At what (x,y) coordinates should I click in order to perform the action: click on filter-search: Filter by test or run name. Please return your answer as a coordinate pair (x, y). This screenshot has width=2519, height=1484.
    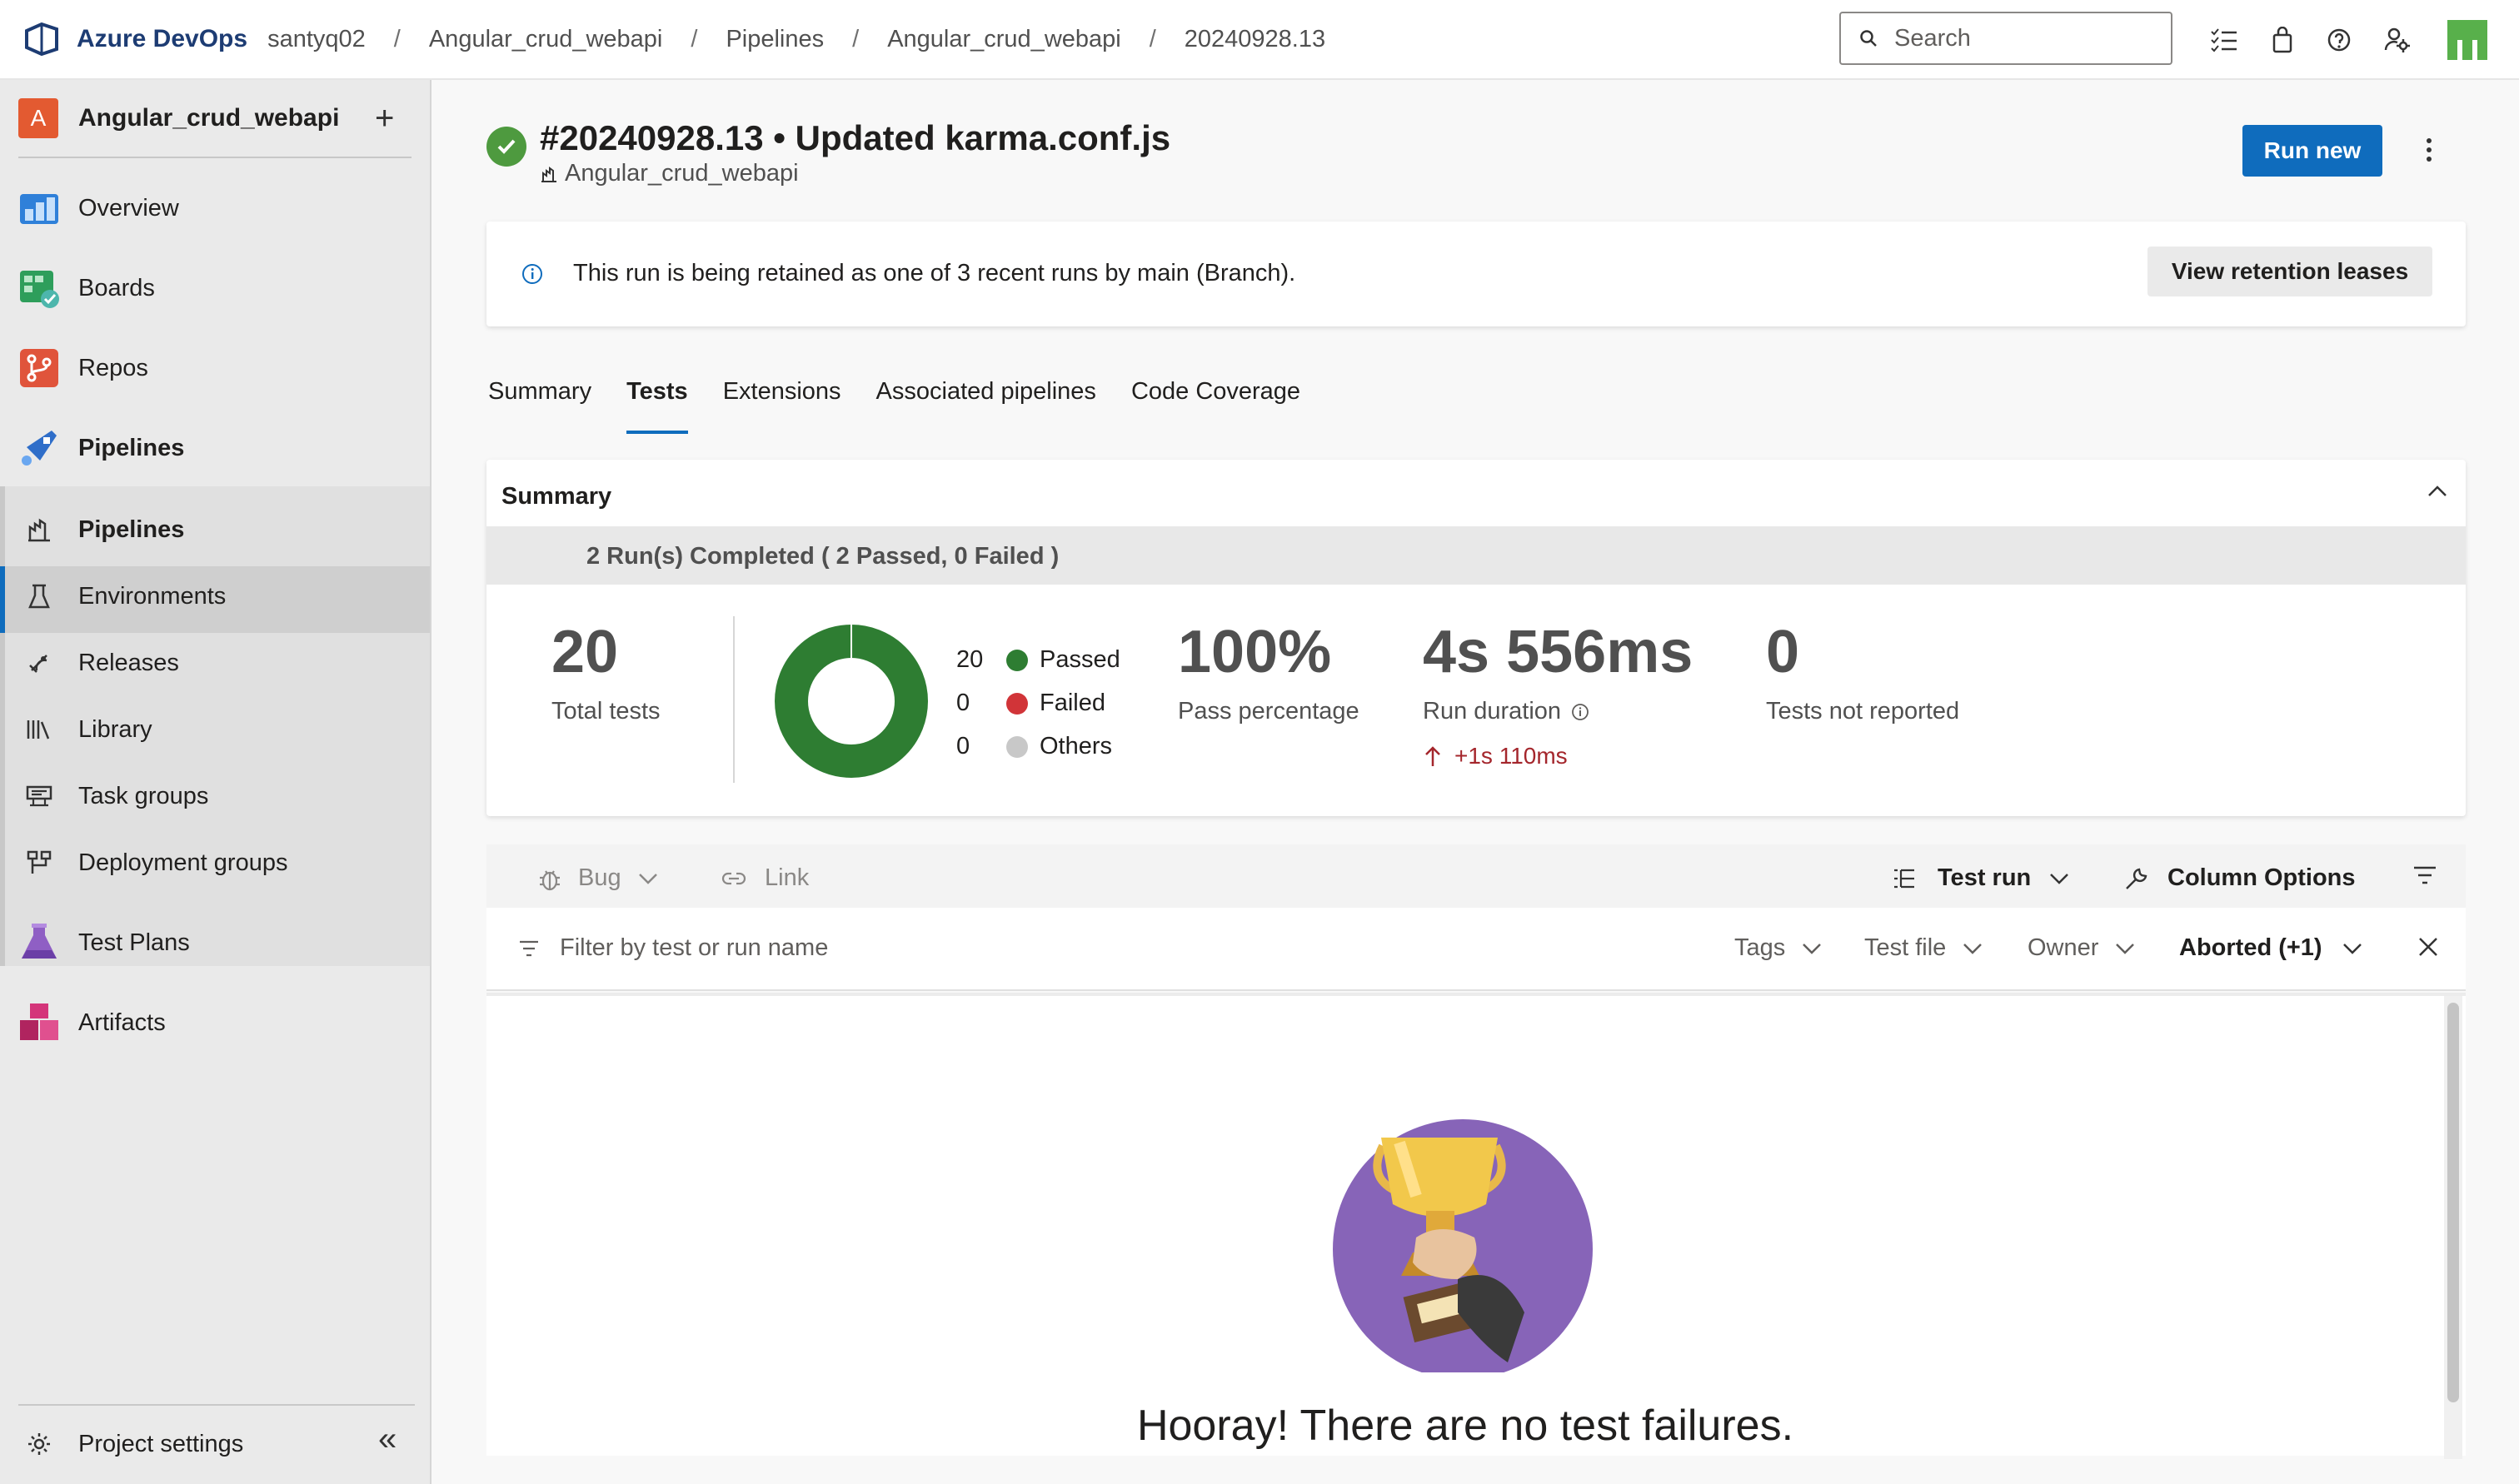
    Looking at the image, I should click on (673, 948).